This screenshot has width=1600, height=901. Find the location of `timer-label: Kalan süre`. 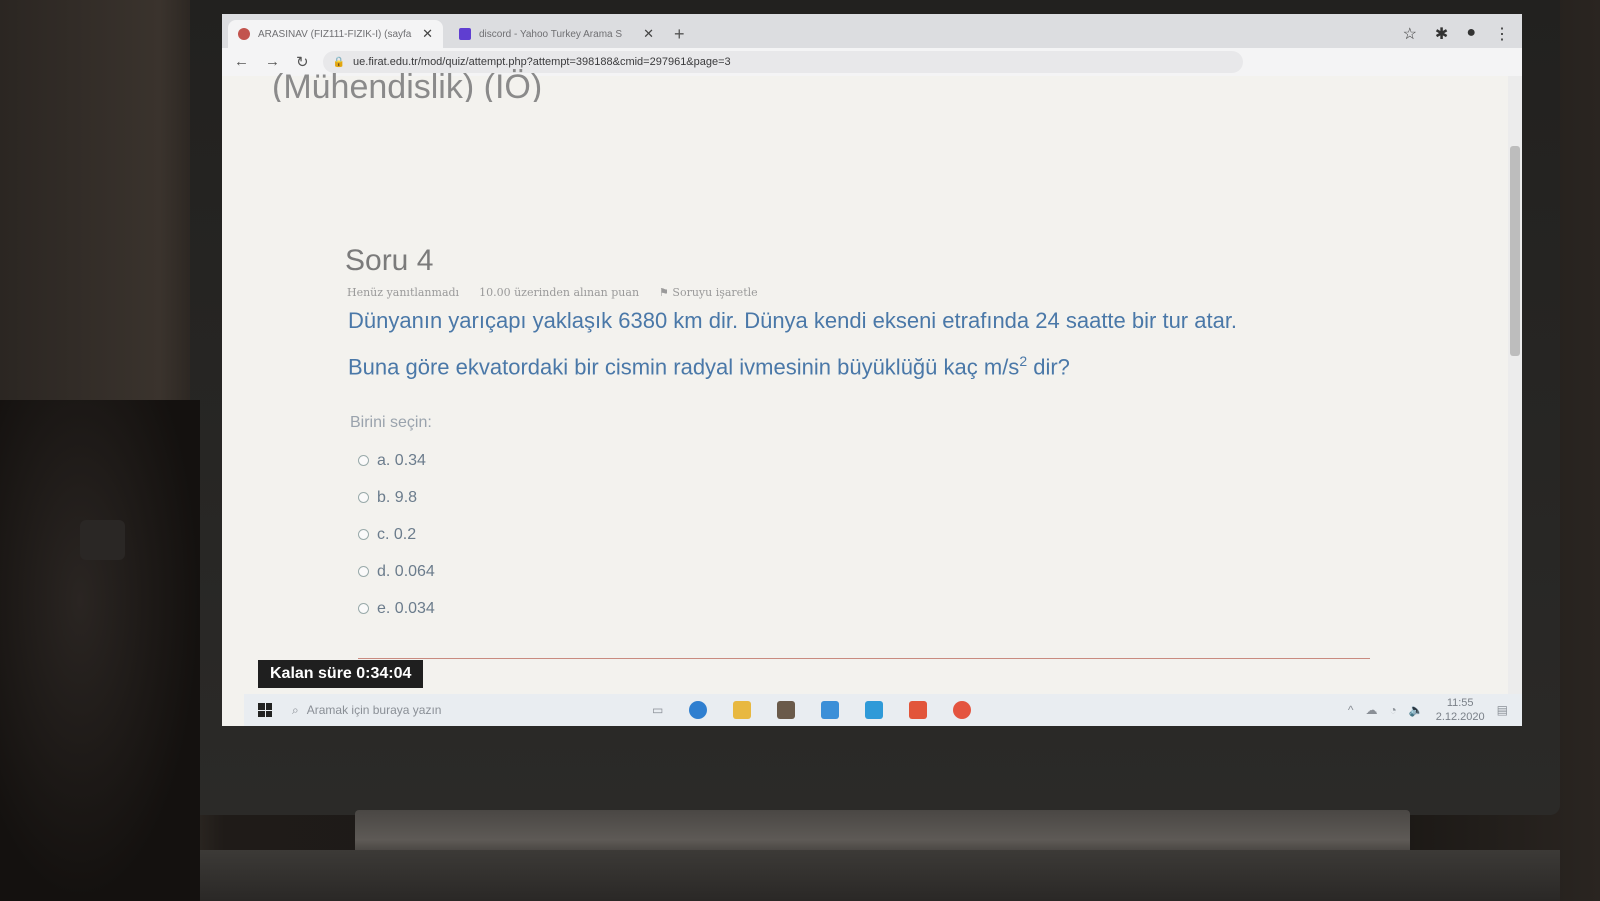

timer-label: Kalan süre is located at coordinates (313, 673).